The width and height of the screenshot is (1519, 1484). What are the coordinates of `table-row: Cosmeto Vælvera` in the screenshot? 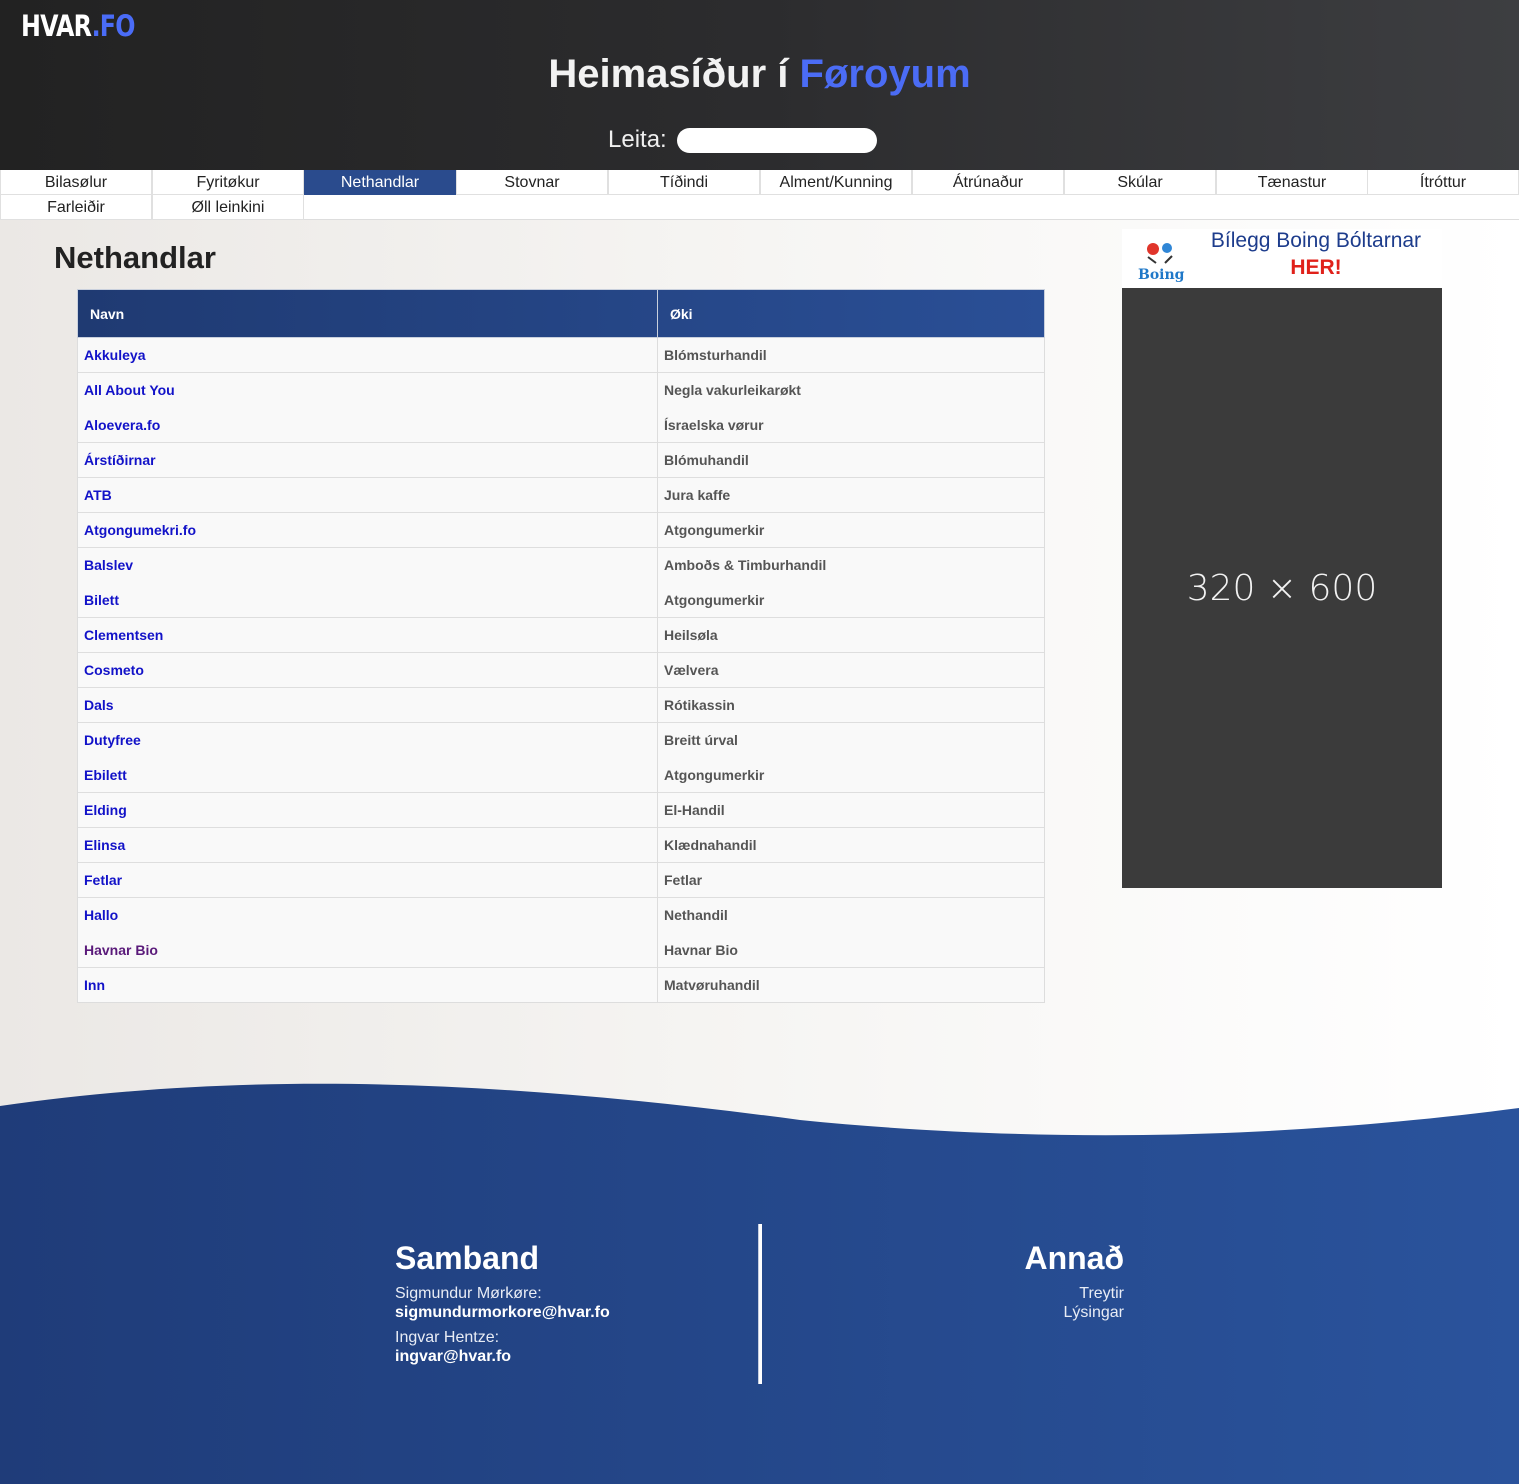 It's located at (561, 670).